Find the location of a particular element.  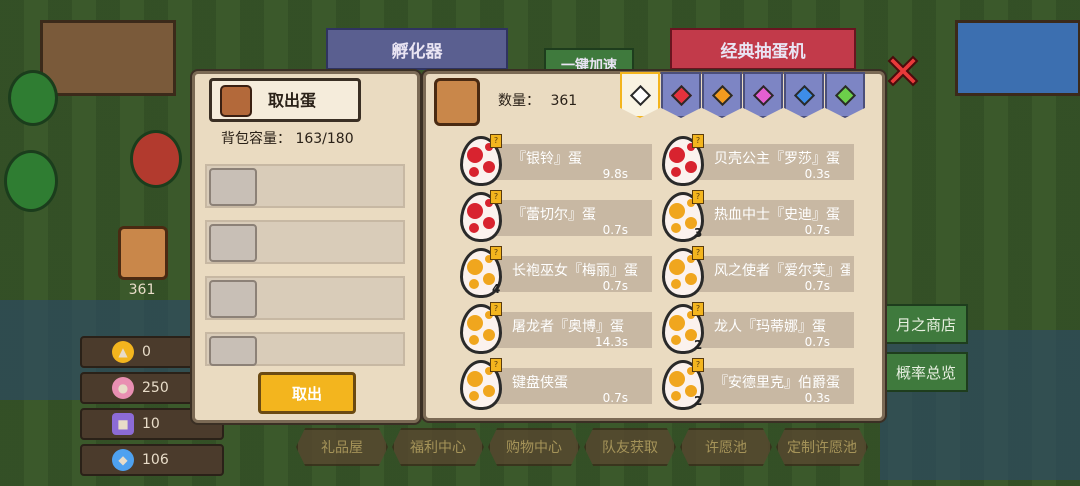

egg-name: 风之使者『爱尔芙』蛋 is located at coordinates (782, 271).